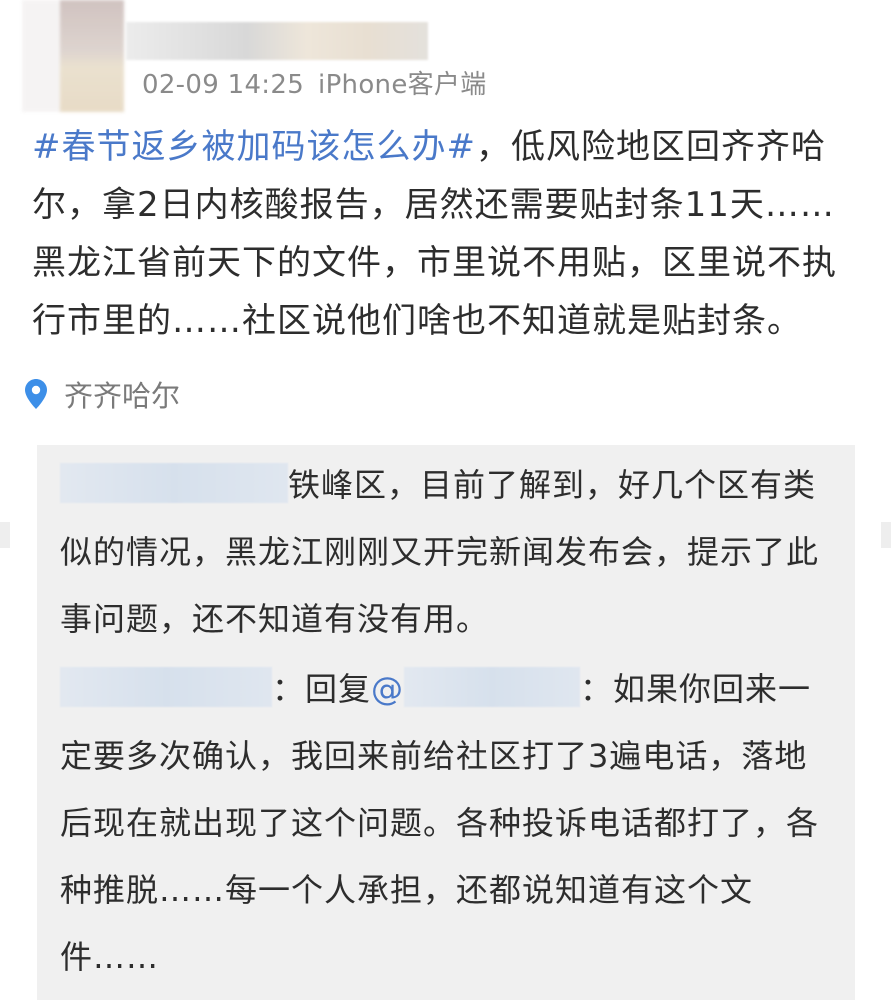  What do you see at coordinates (5, 535) in the screenshot?
I see `left-edge-mark` at bounding box center [5, 535].